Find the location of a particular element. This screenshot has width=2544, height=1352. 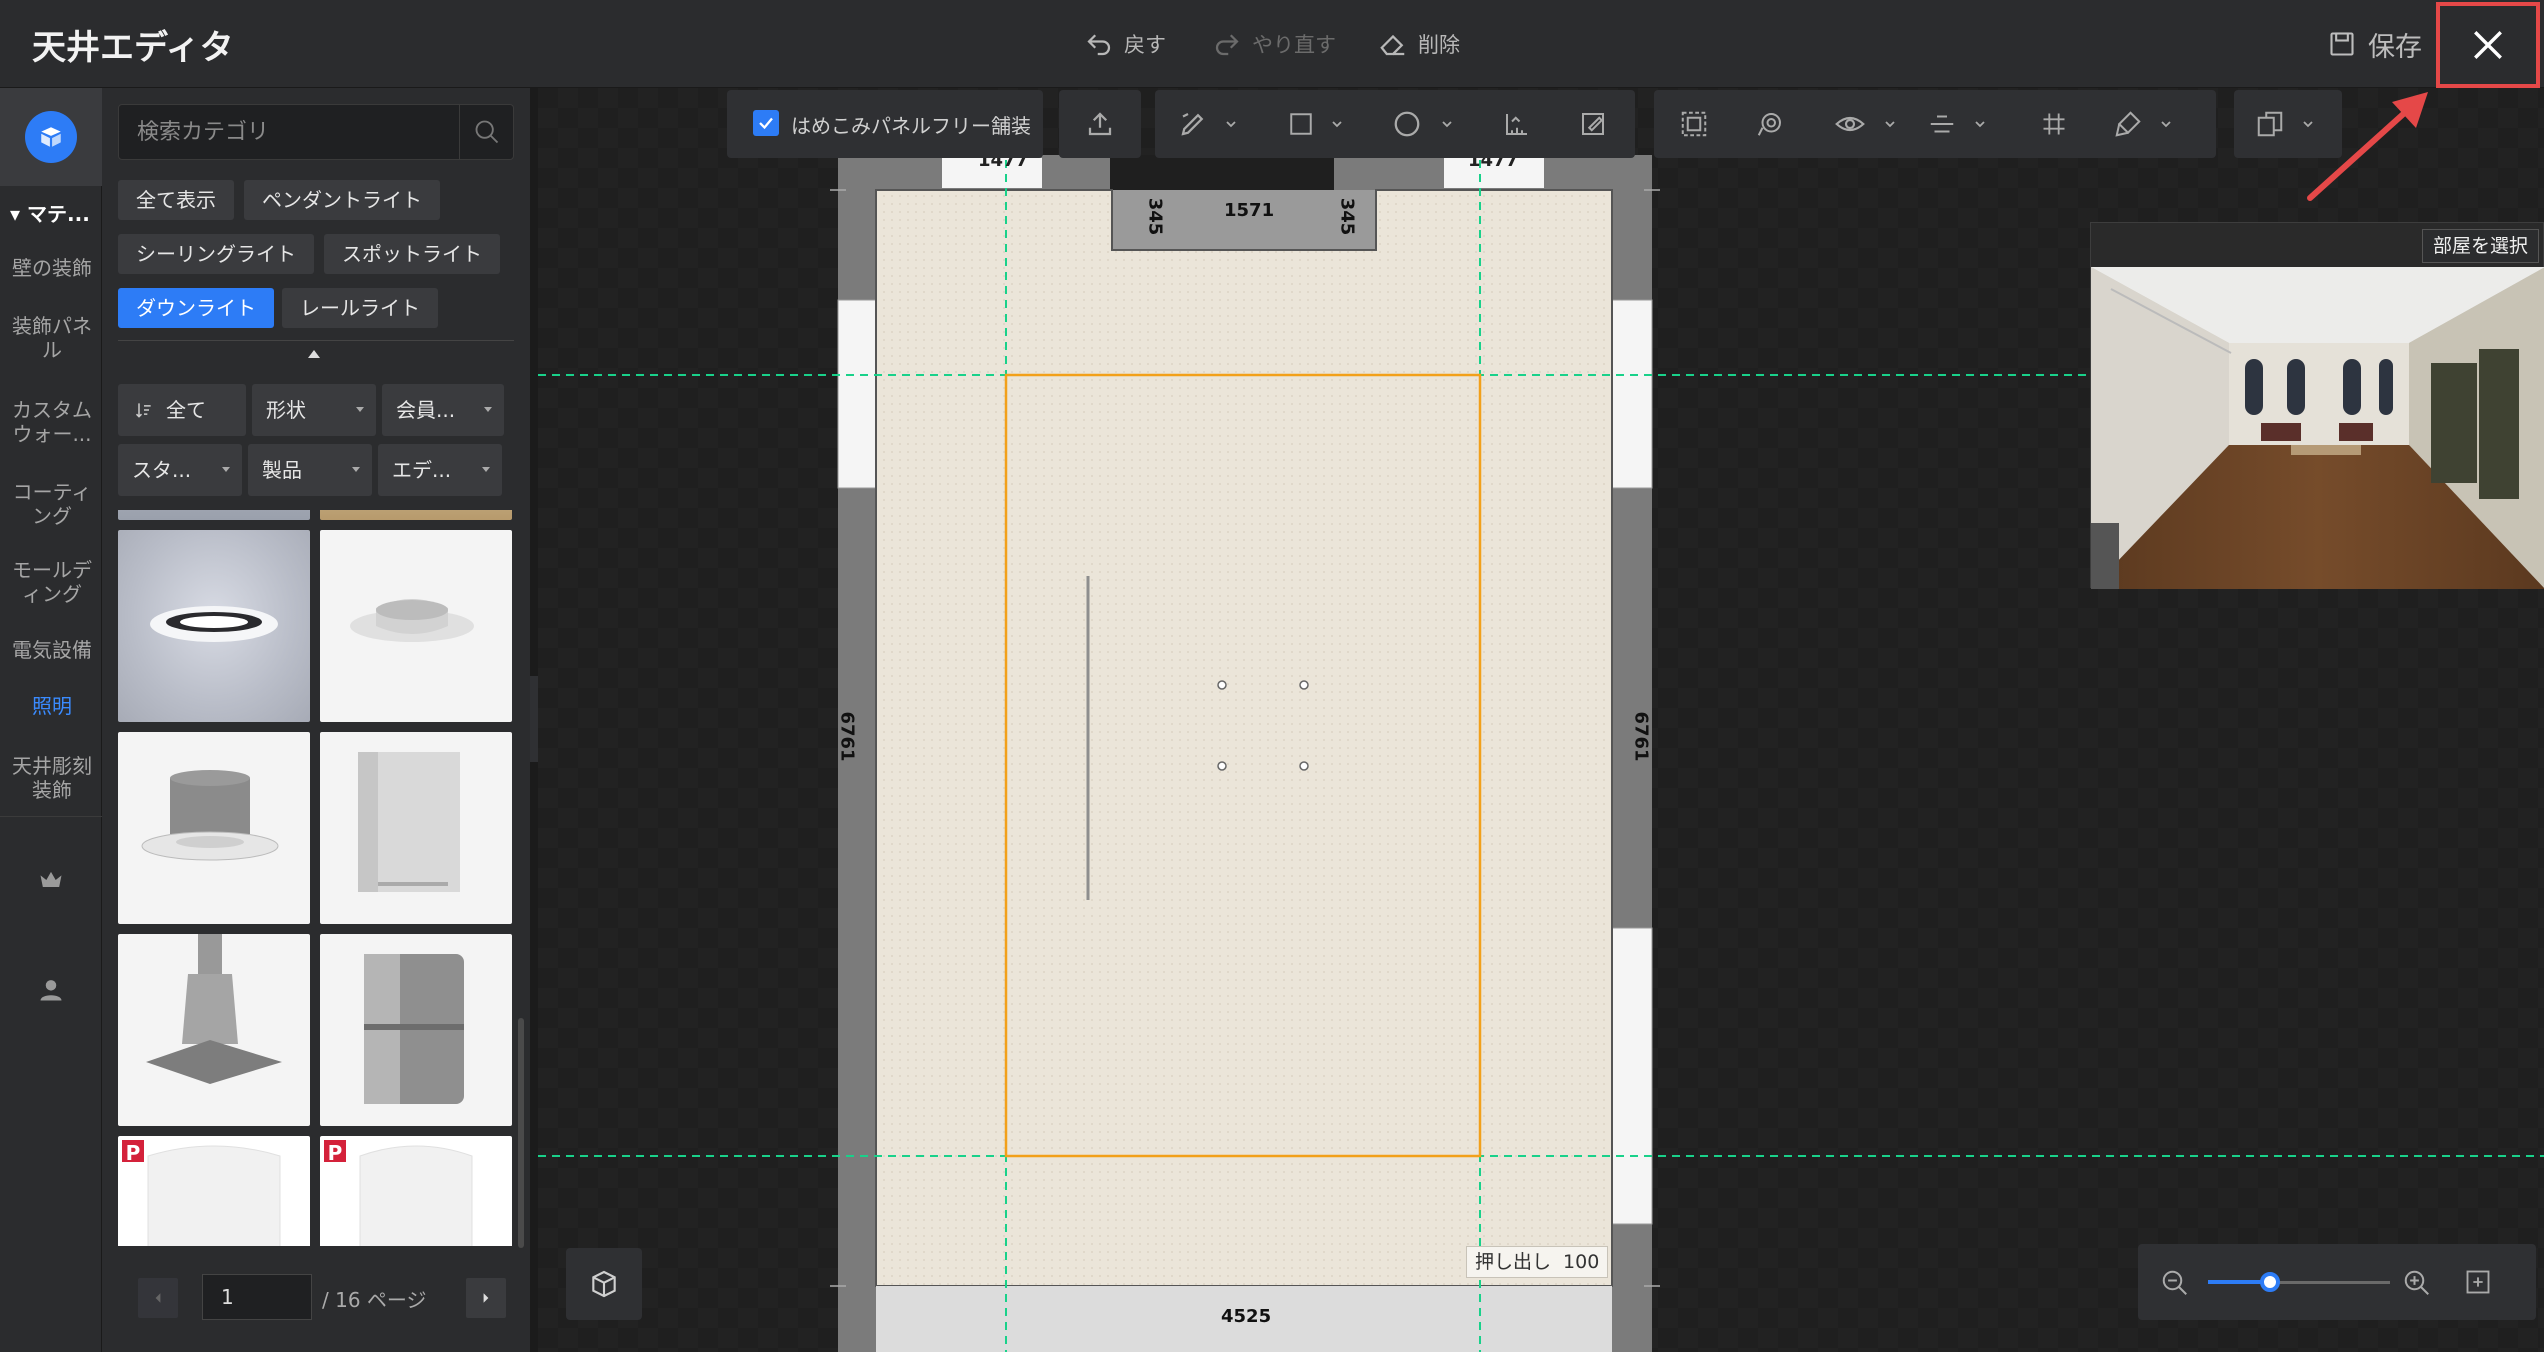

delete-button: 削除 is located at coordinates (1419, 44).